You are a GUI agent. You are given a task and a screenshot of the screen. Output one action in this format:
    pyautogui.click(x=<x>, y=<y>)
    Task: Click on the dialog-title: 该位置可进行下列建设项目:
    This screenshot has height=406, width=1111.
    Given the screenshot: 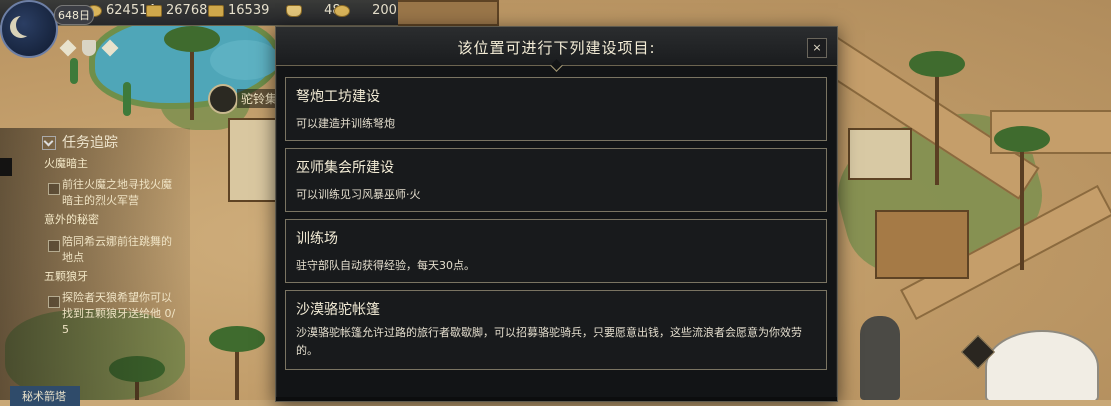 What is the action you would take?
    pyautogui.click(x=556, y=48)
    